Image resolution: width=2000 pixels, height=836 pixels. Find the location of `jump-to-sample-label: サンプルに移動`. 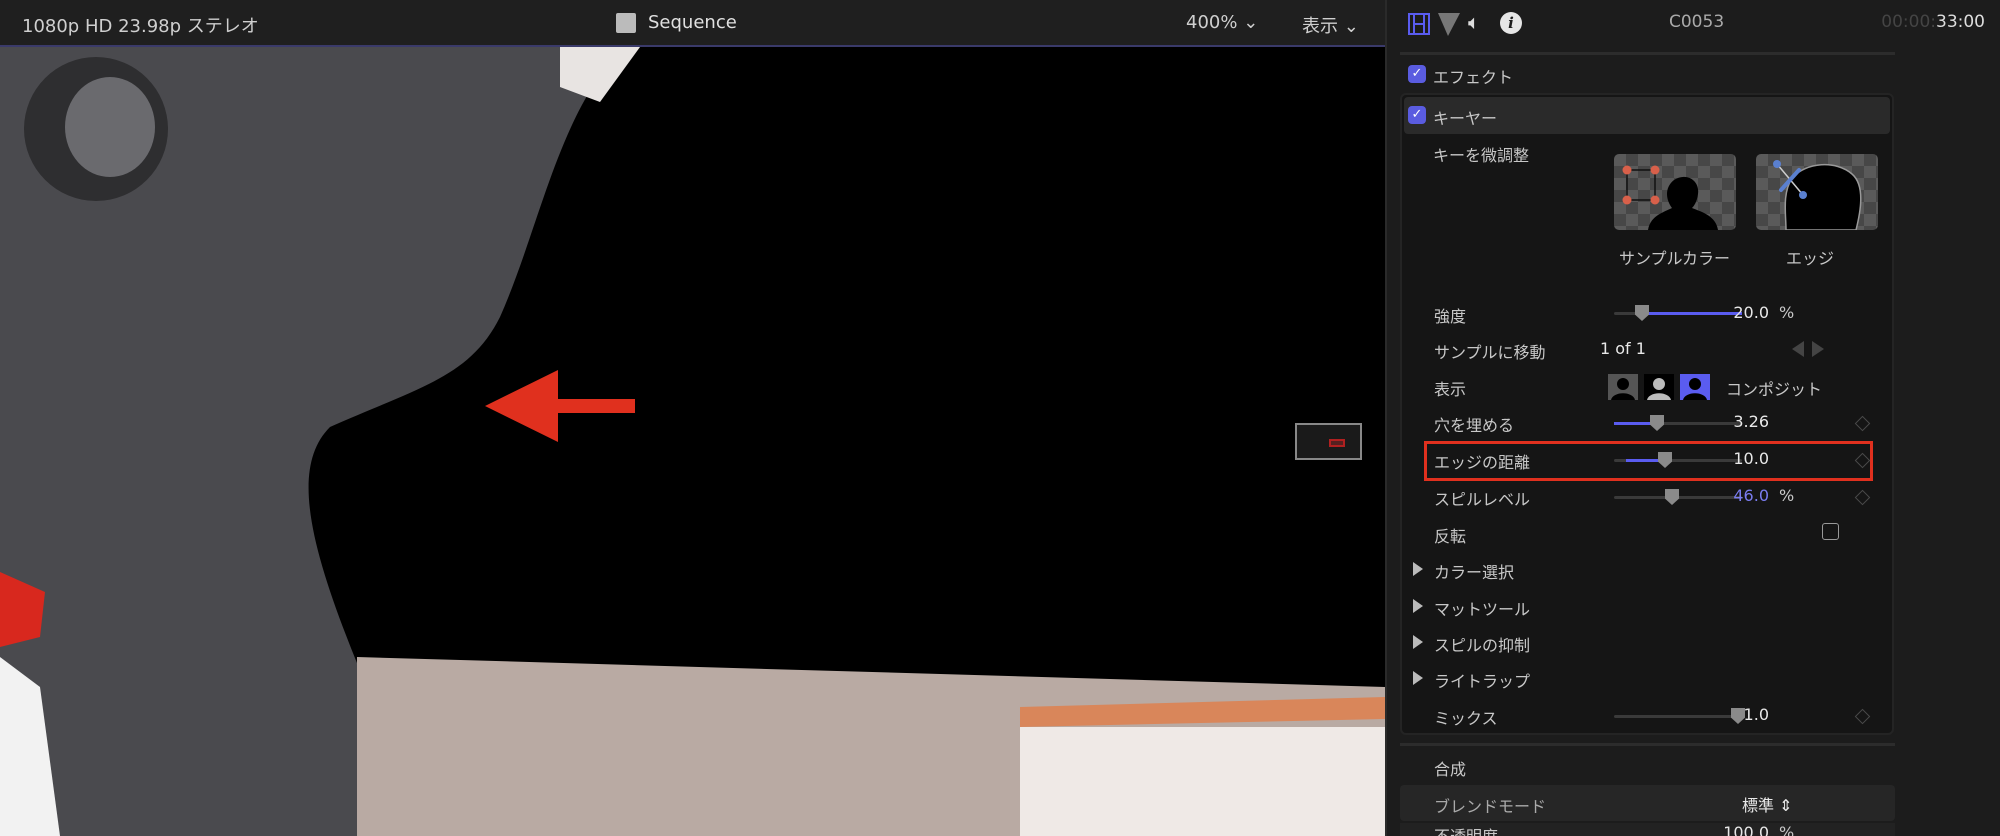

jump-to-sample-label: サンプルに移動 is located at coordinates (1490, 352).